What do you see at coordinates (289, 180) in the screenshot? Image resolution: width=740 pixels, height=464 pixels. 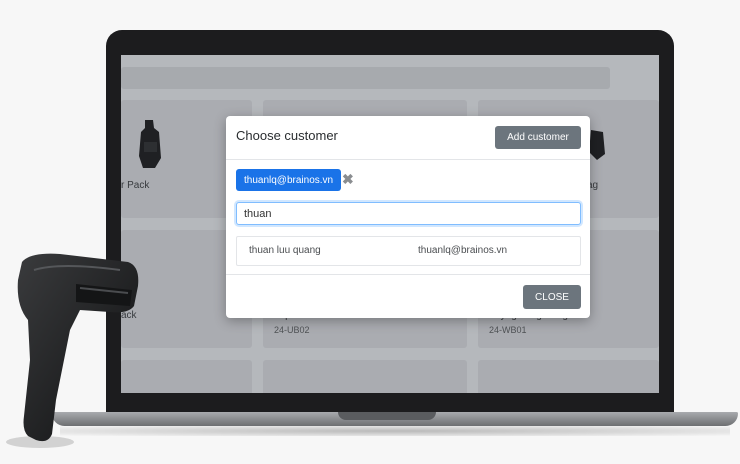 I see `selected-customer-chip: thuanlq@brainos.vn` at bounding box center [289, 180].